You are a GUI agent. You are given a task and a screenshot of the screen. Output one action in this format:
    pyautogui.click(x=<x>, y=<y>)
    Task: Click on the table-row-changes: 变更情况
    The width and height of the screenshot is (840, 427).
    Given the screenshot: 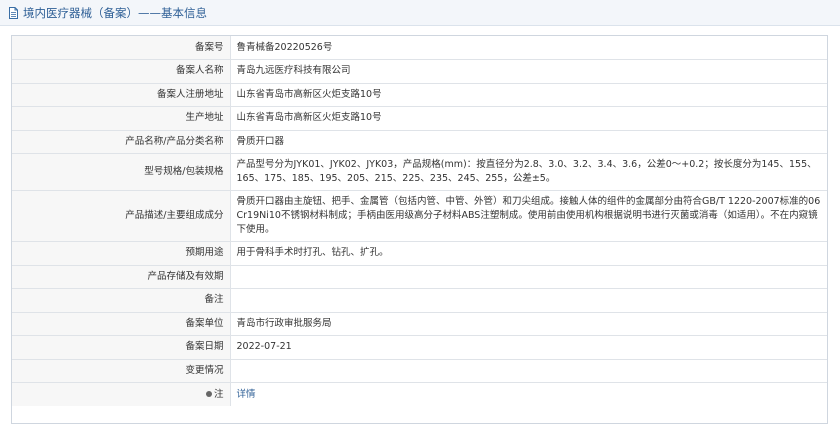 What is the action you would take?
    pyautogui.click(x=419, y=371)
    